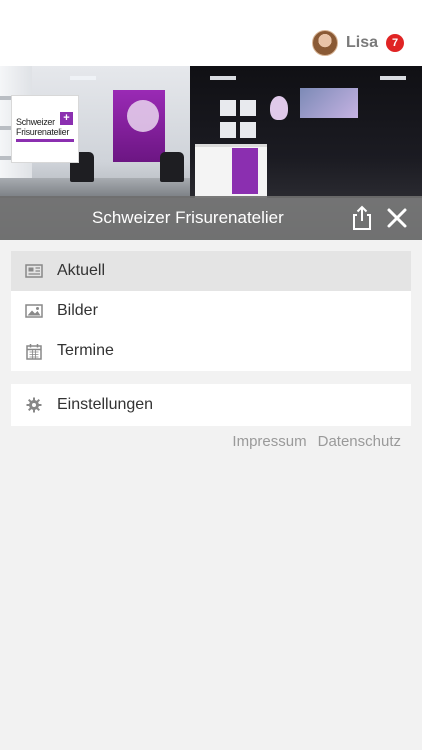 The width and height of the screenshot is (422, 750). I want to click on footer-links: Impressum Datenschutz, so click(316, 441).